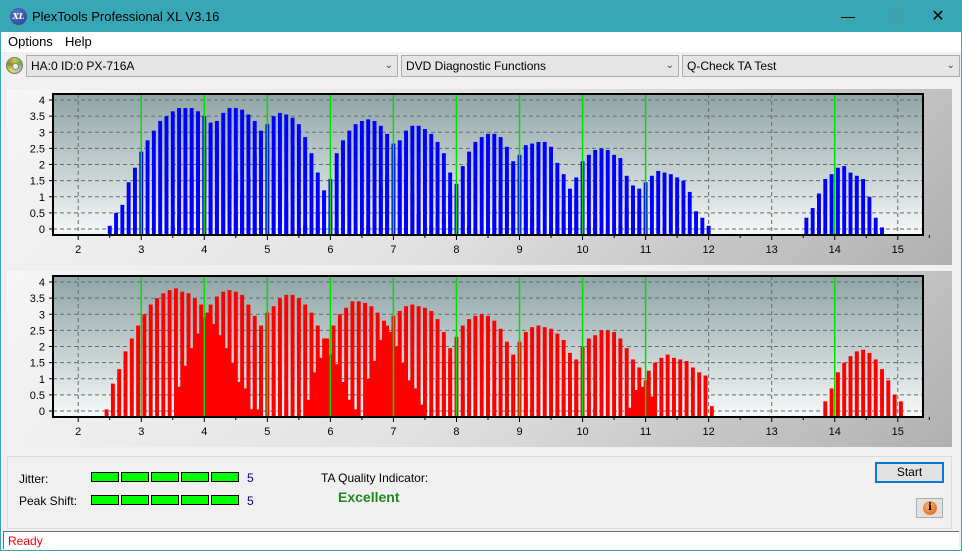  I want to click on status-text: Ready, so click(25, 541).